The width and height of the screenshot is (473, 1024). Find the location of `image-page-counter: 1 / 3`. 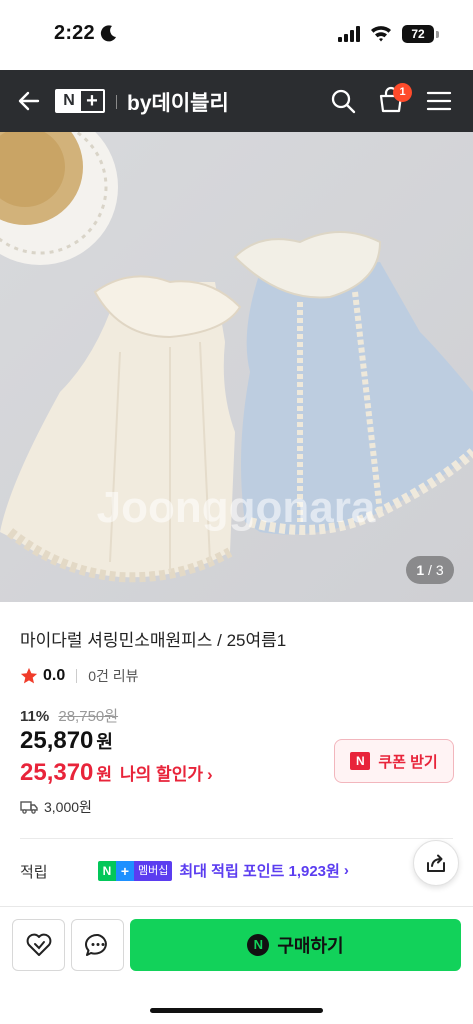

image-page-counter: 1 / 3 is located at coordinates (430, 570).